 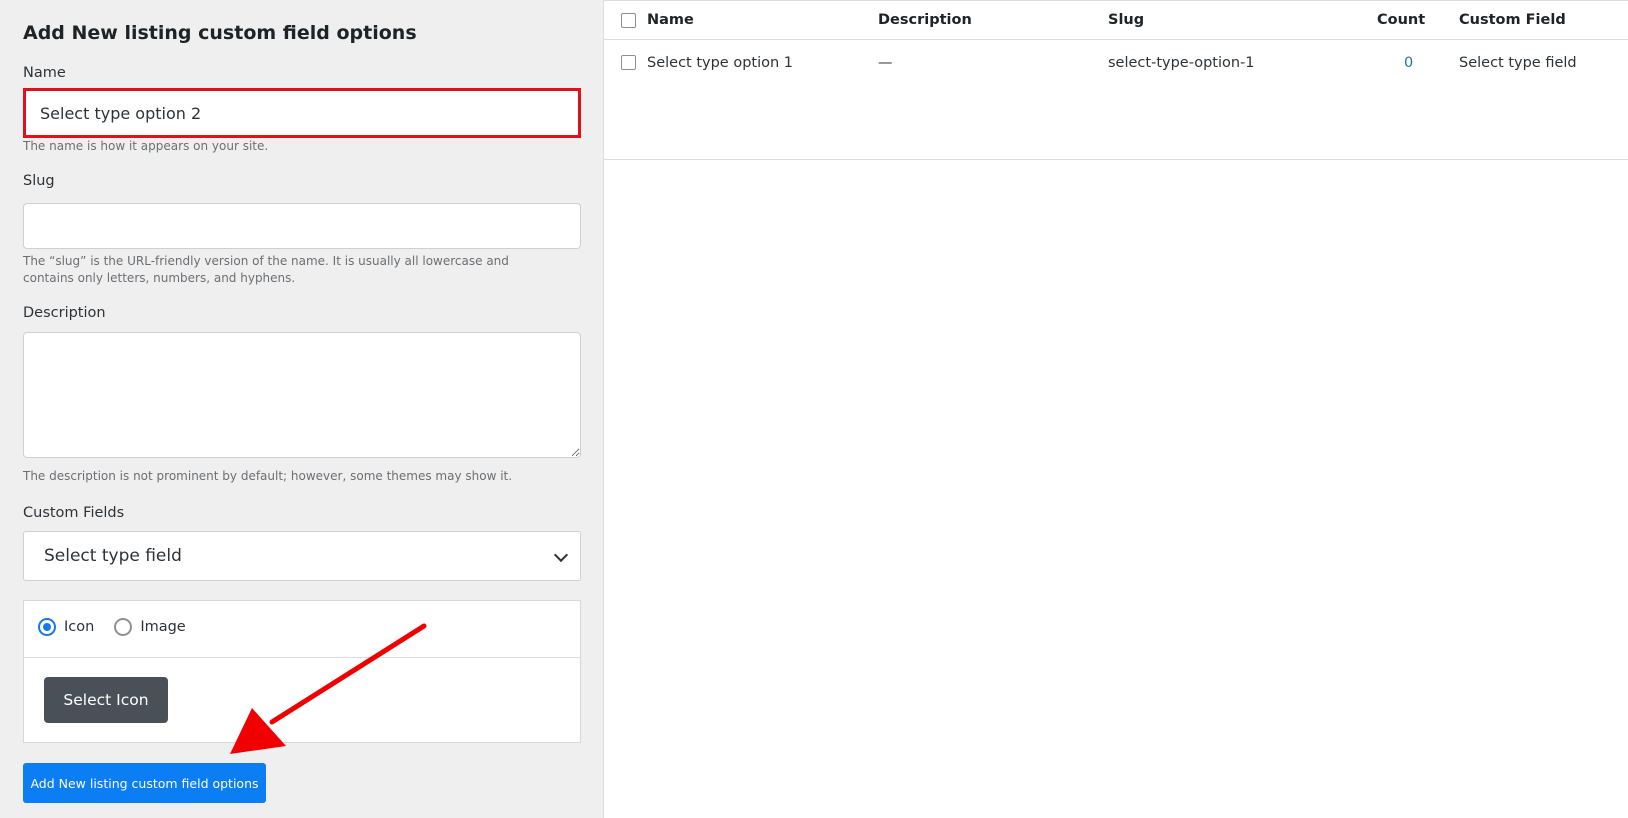 I want to click on radio-image, so click(x=123, y=627).